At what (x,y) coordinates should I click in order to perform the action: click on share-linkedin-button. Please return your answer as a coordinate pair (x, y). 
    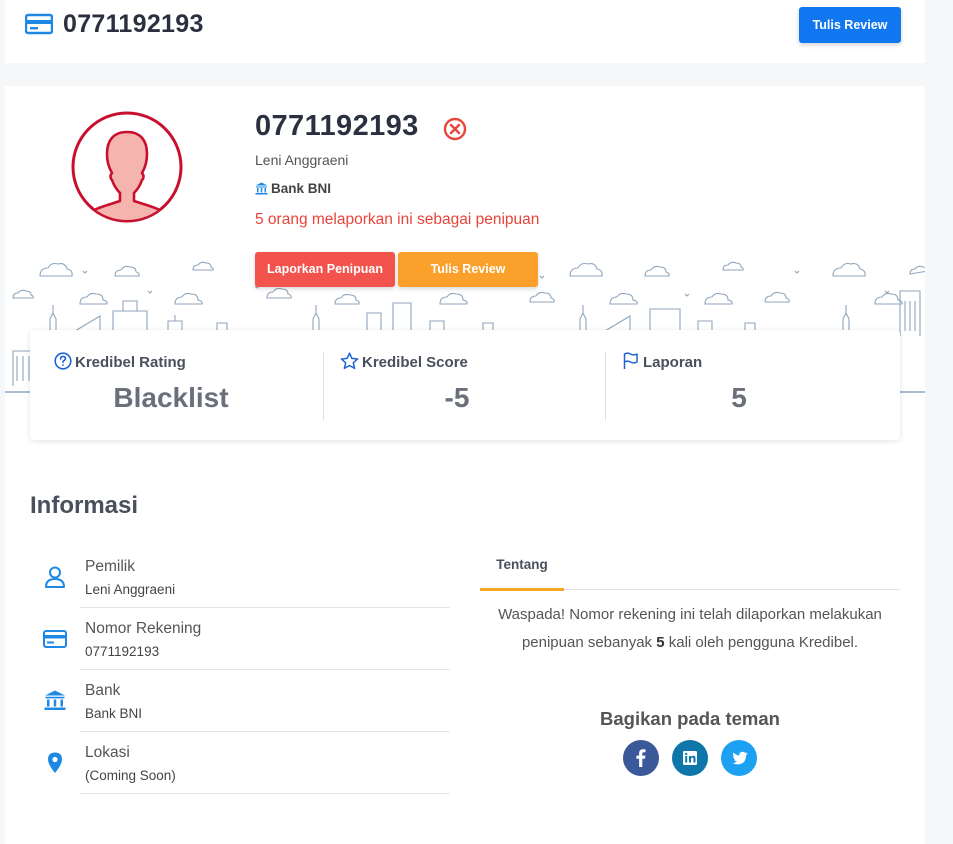
    Looking at the image, I should click on (690, 758).